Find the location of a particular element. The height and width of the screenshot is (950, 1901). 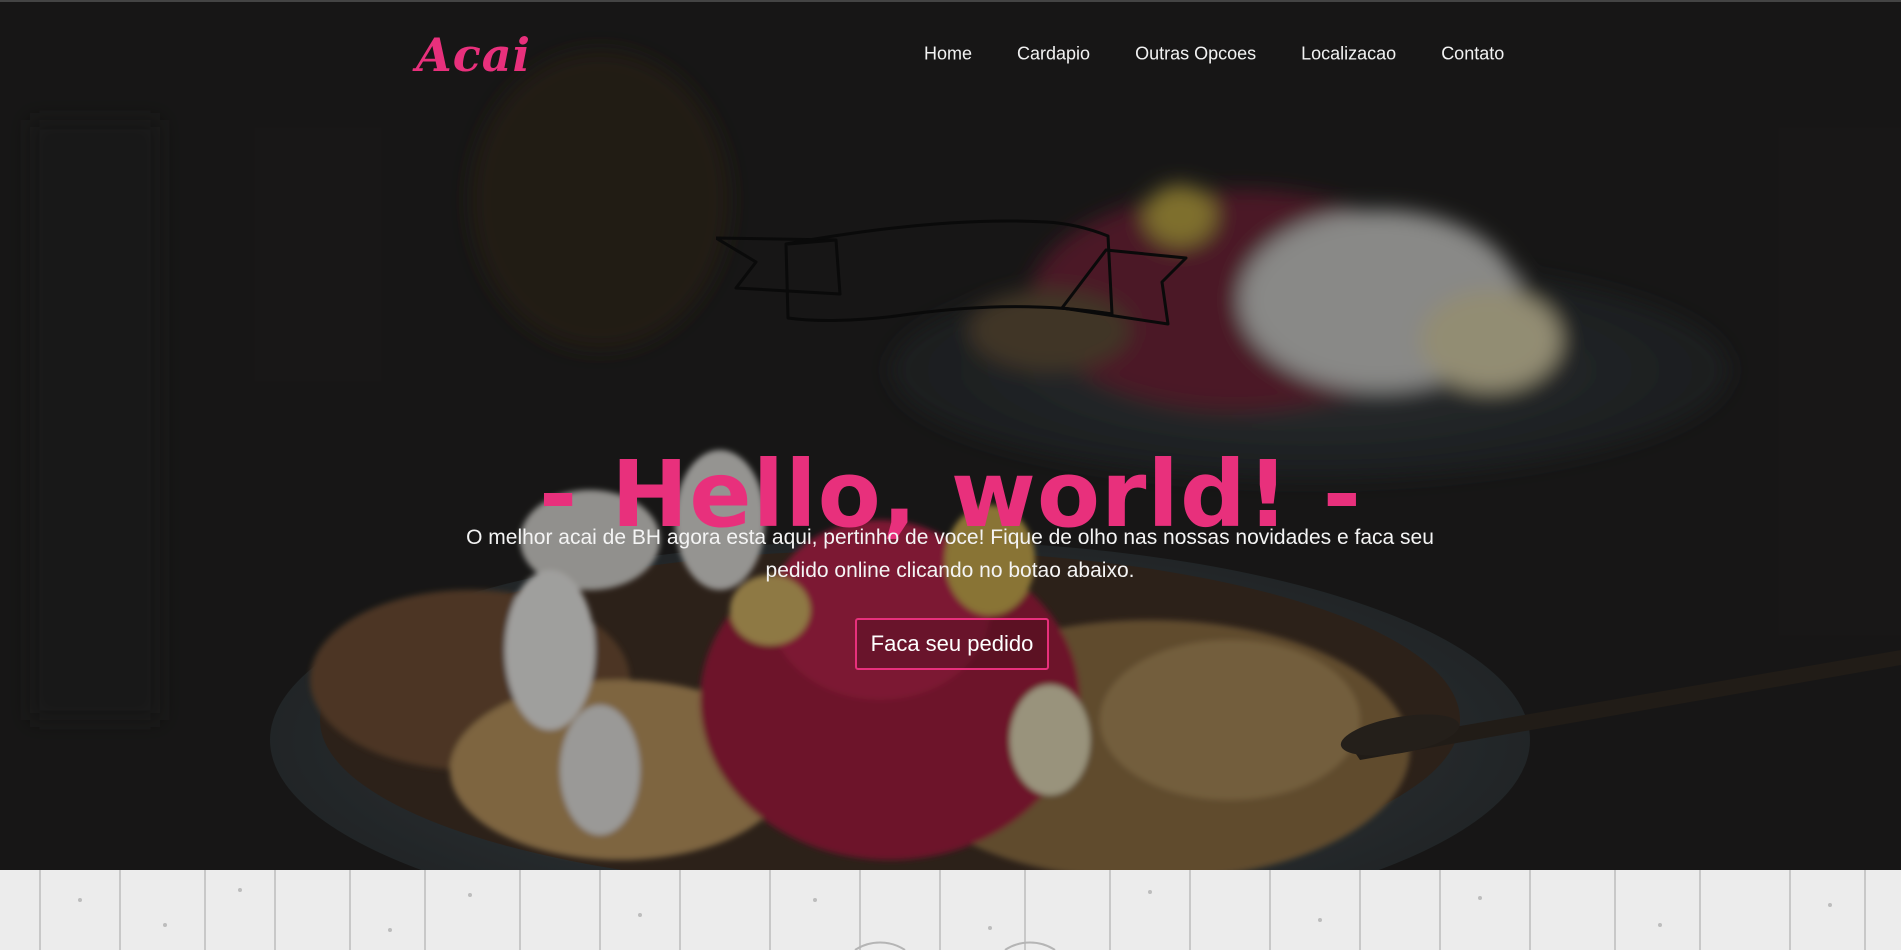

wood-planks-graphic is located at coordinates (950, 910).